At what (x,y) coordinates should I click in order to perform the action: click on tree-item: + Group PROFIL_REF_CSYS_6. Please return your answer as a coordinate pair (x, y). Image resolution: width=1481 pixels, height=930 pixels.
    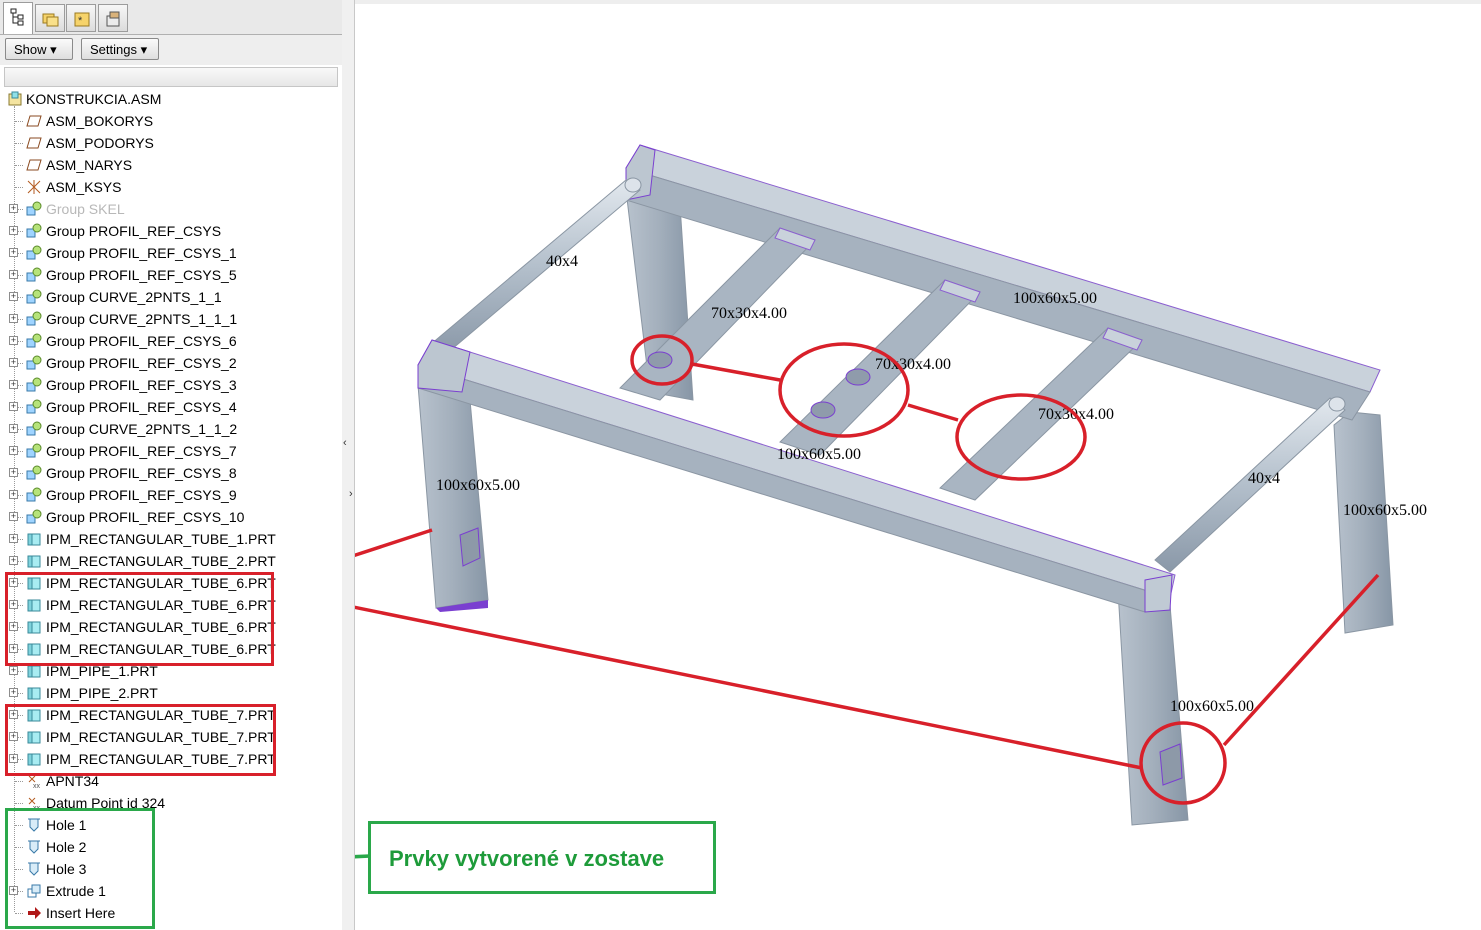
    Looking at the image, I should click on (165, 341).